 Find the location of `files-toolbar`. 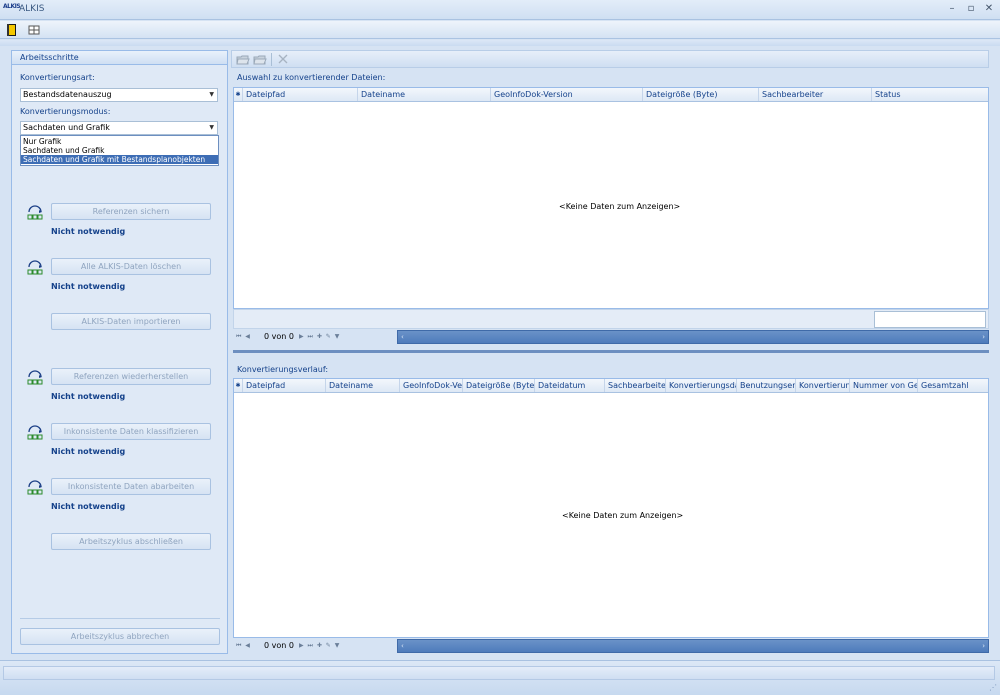

files-toolbar is located at coordinates (610, 59).